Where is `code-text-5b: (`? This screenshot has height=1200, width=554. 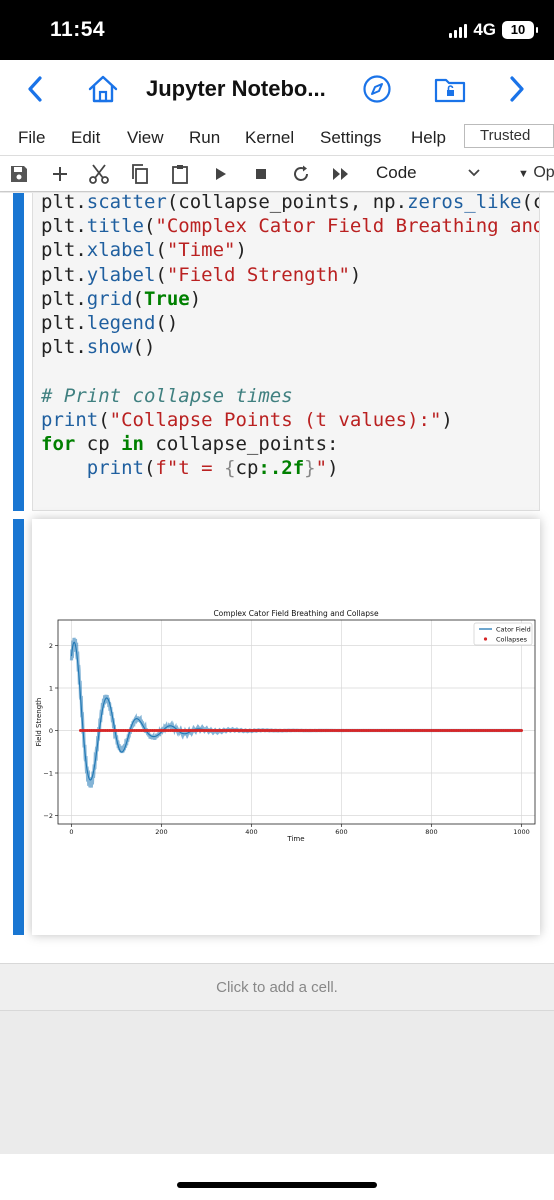 code-text-5b: ( is located at coordinates (138, 298).